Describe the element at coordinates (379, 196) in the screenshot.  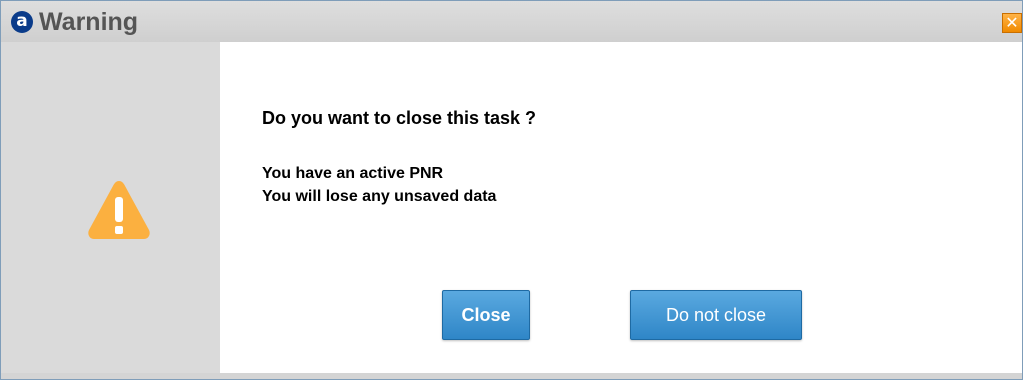
I see `dialog-message-line: You will lose any unsaved data` at that location.